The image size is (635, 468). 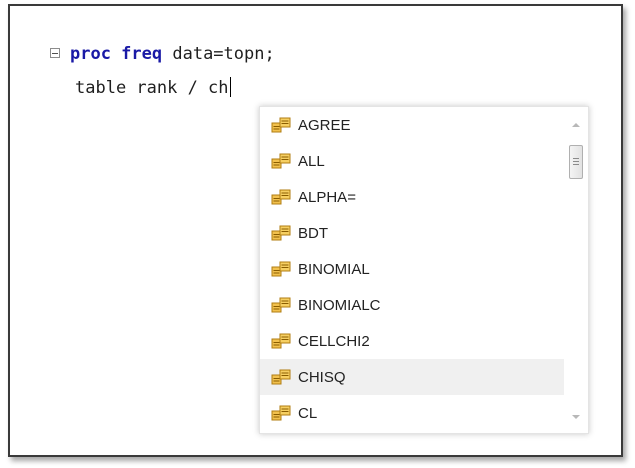 I want to click on scroll-down-icon, so click(x=576, y=417).